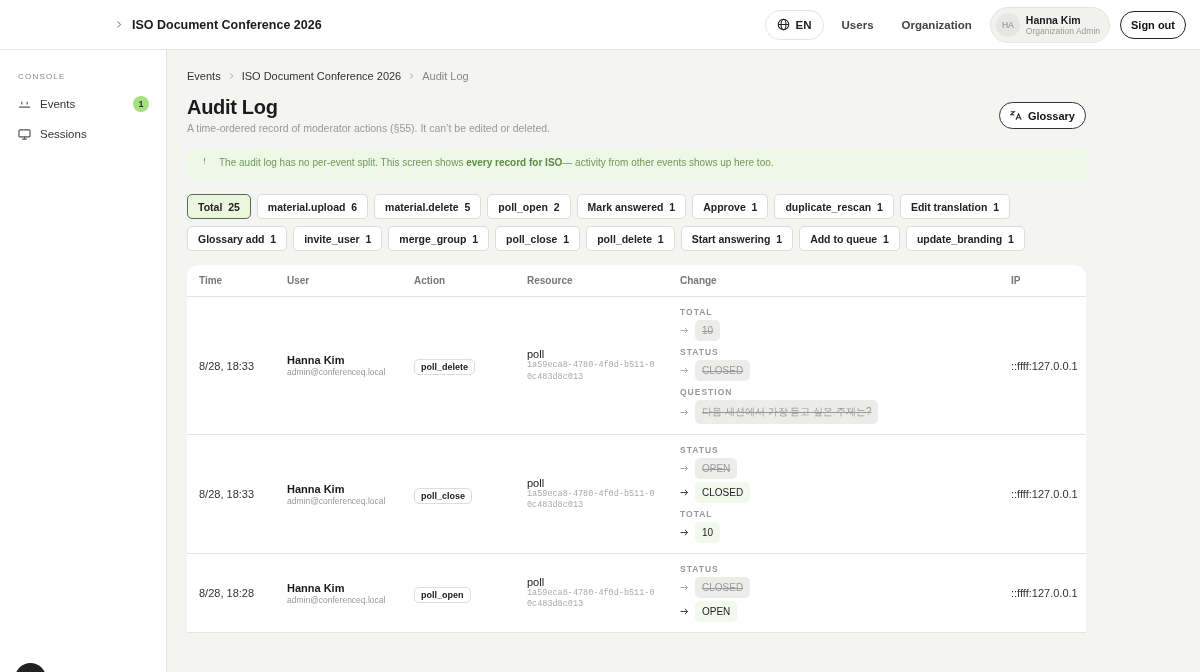 The width and height of the screenshot is (1200, 672). Describe the element at coordinates (783, 24) in the screenshot. I see `globe-icon` at that location.